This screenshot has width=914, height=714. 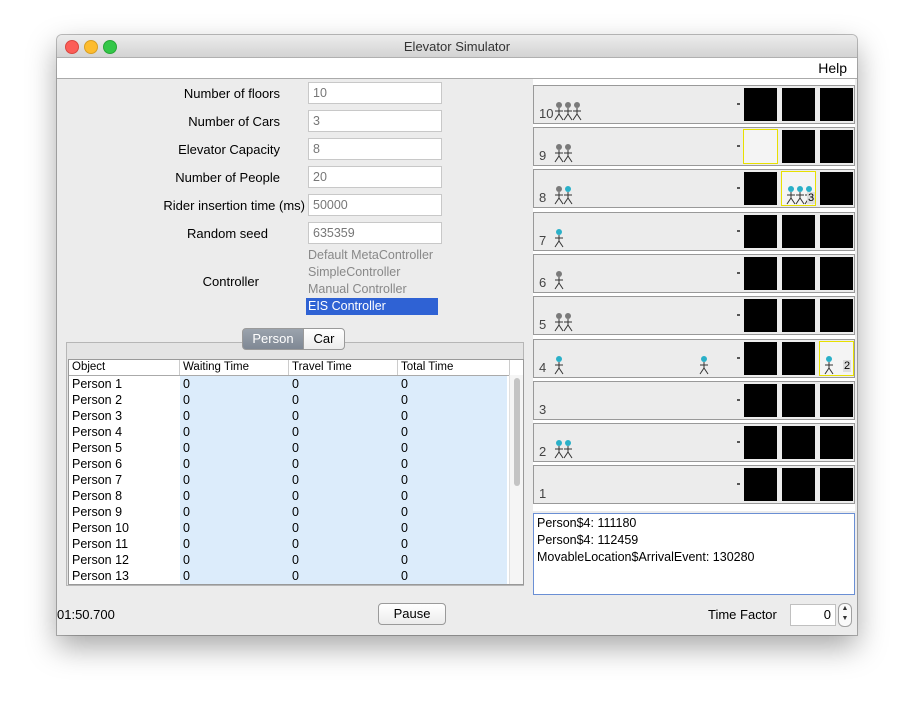 What do you see at coordinates (454, 367) in the screenshot?
I see `column-header: Total Time` at bounding box center [454, 367].